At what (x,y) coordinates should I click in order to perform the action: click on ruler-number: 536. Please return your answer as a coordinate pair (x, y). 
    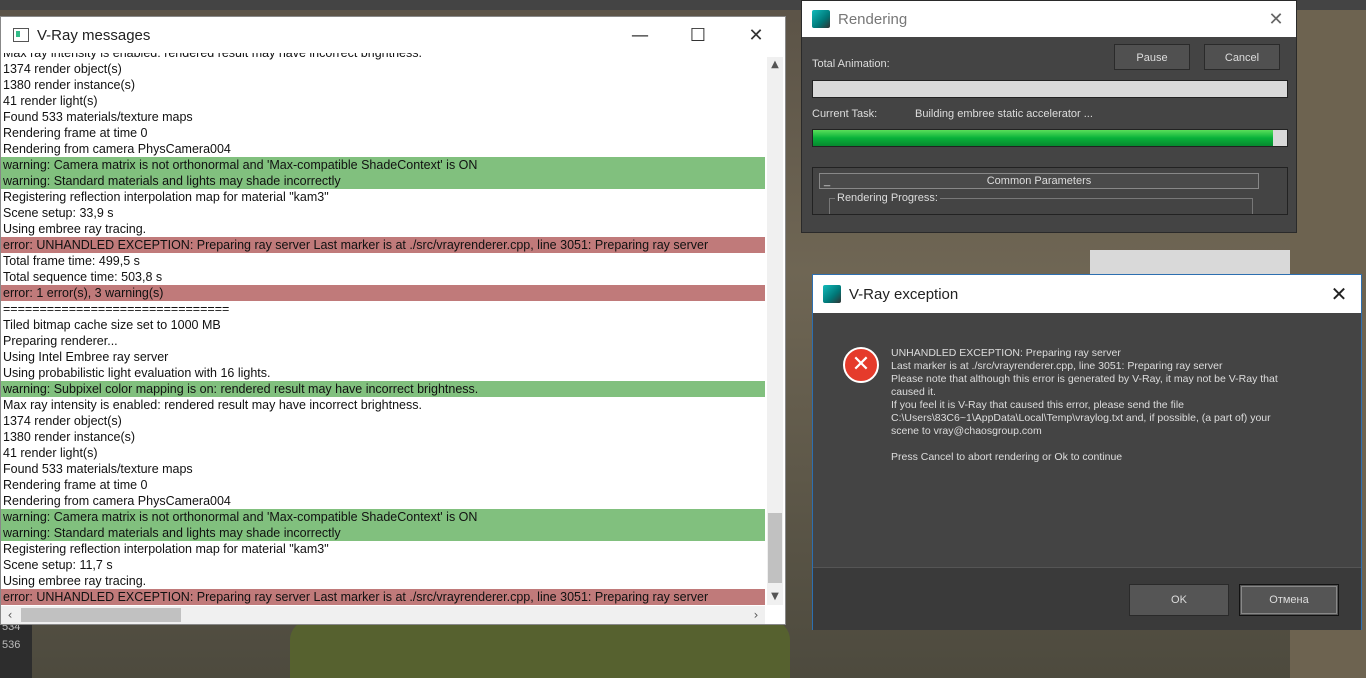
    Looking at the image, I should click on (11, 645).